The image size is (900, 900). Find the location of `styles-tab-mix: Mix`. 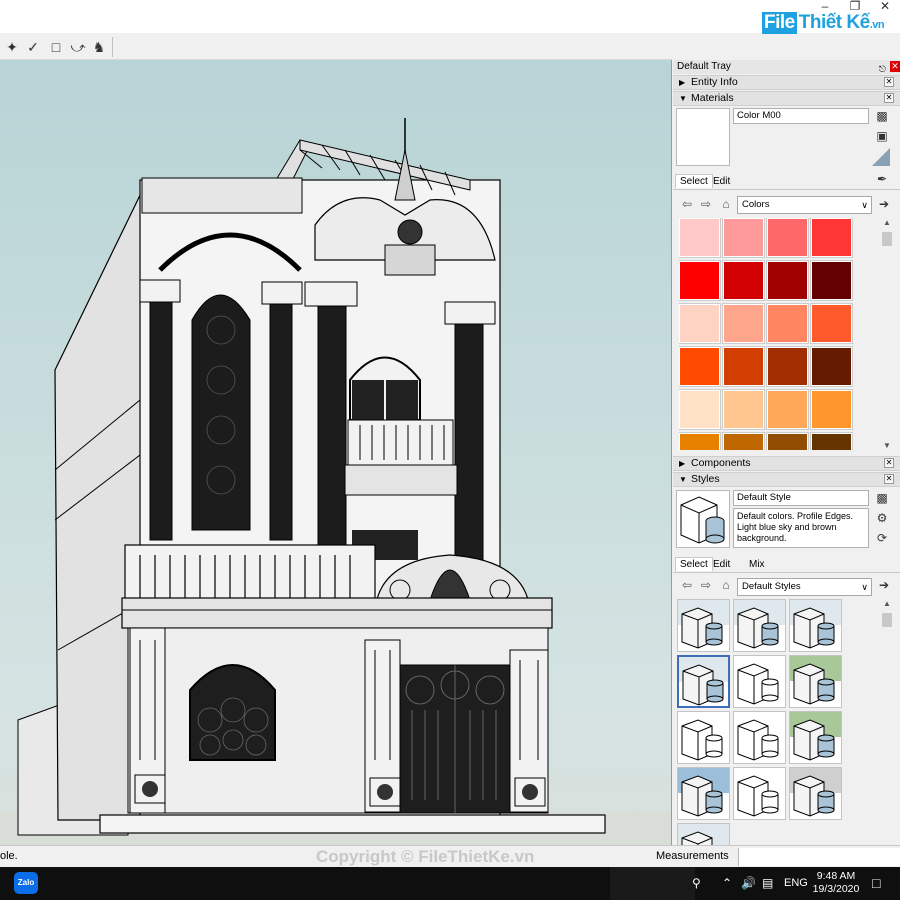

styles-tab-mix: Mix is located at coordinates (757, 565).